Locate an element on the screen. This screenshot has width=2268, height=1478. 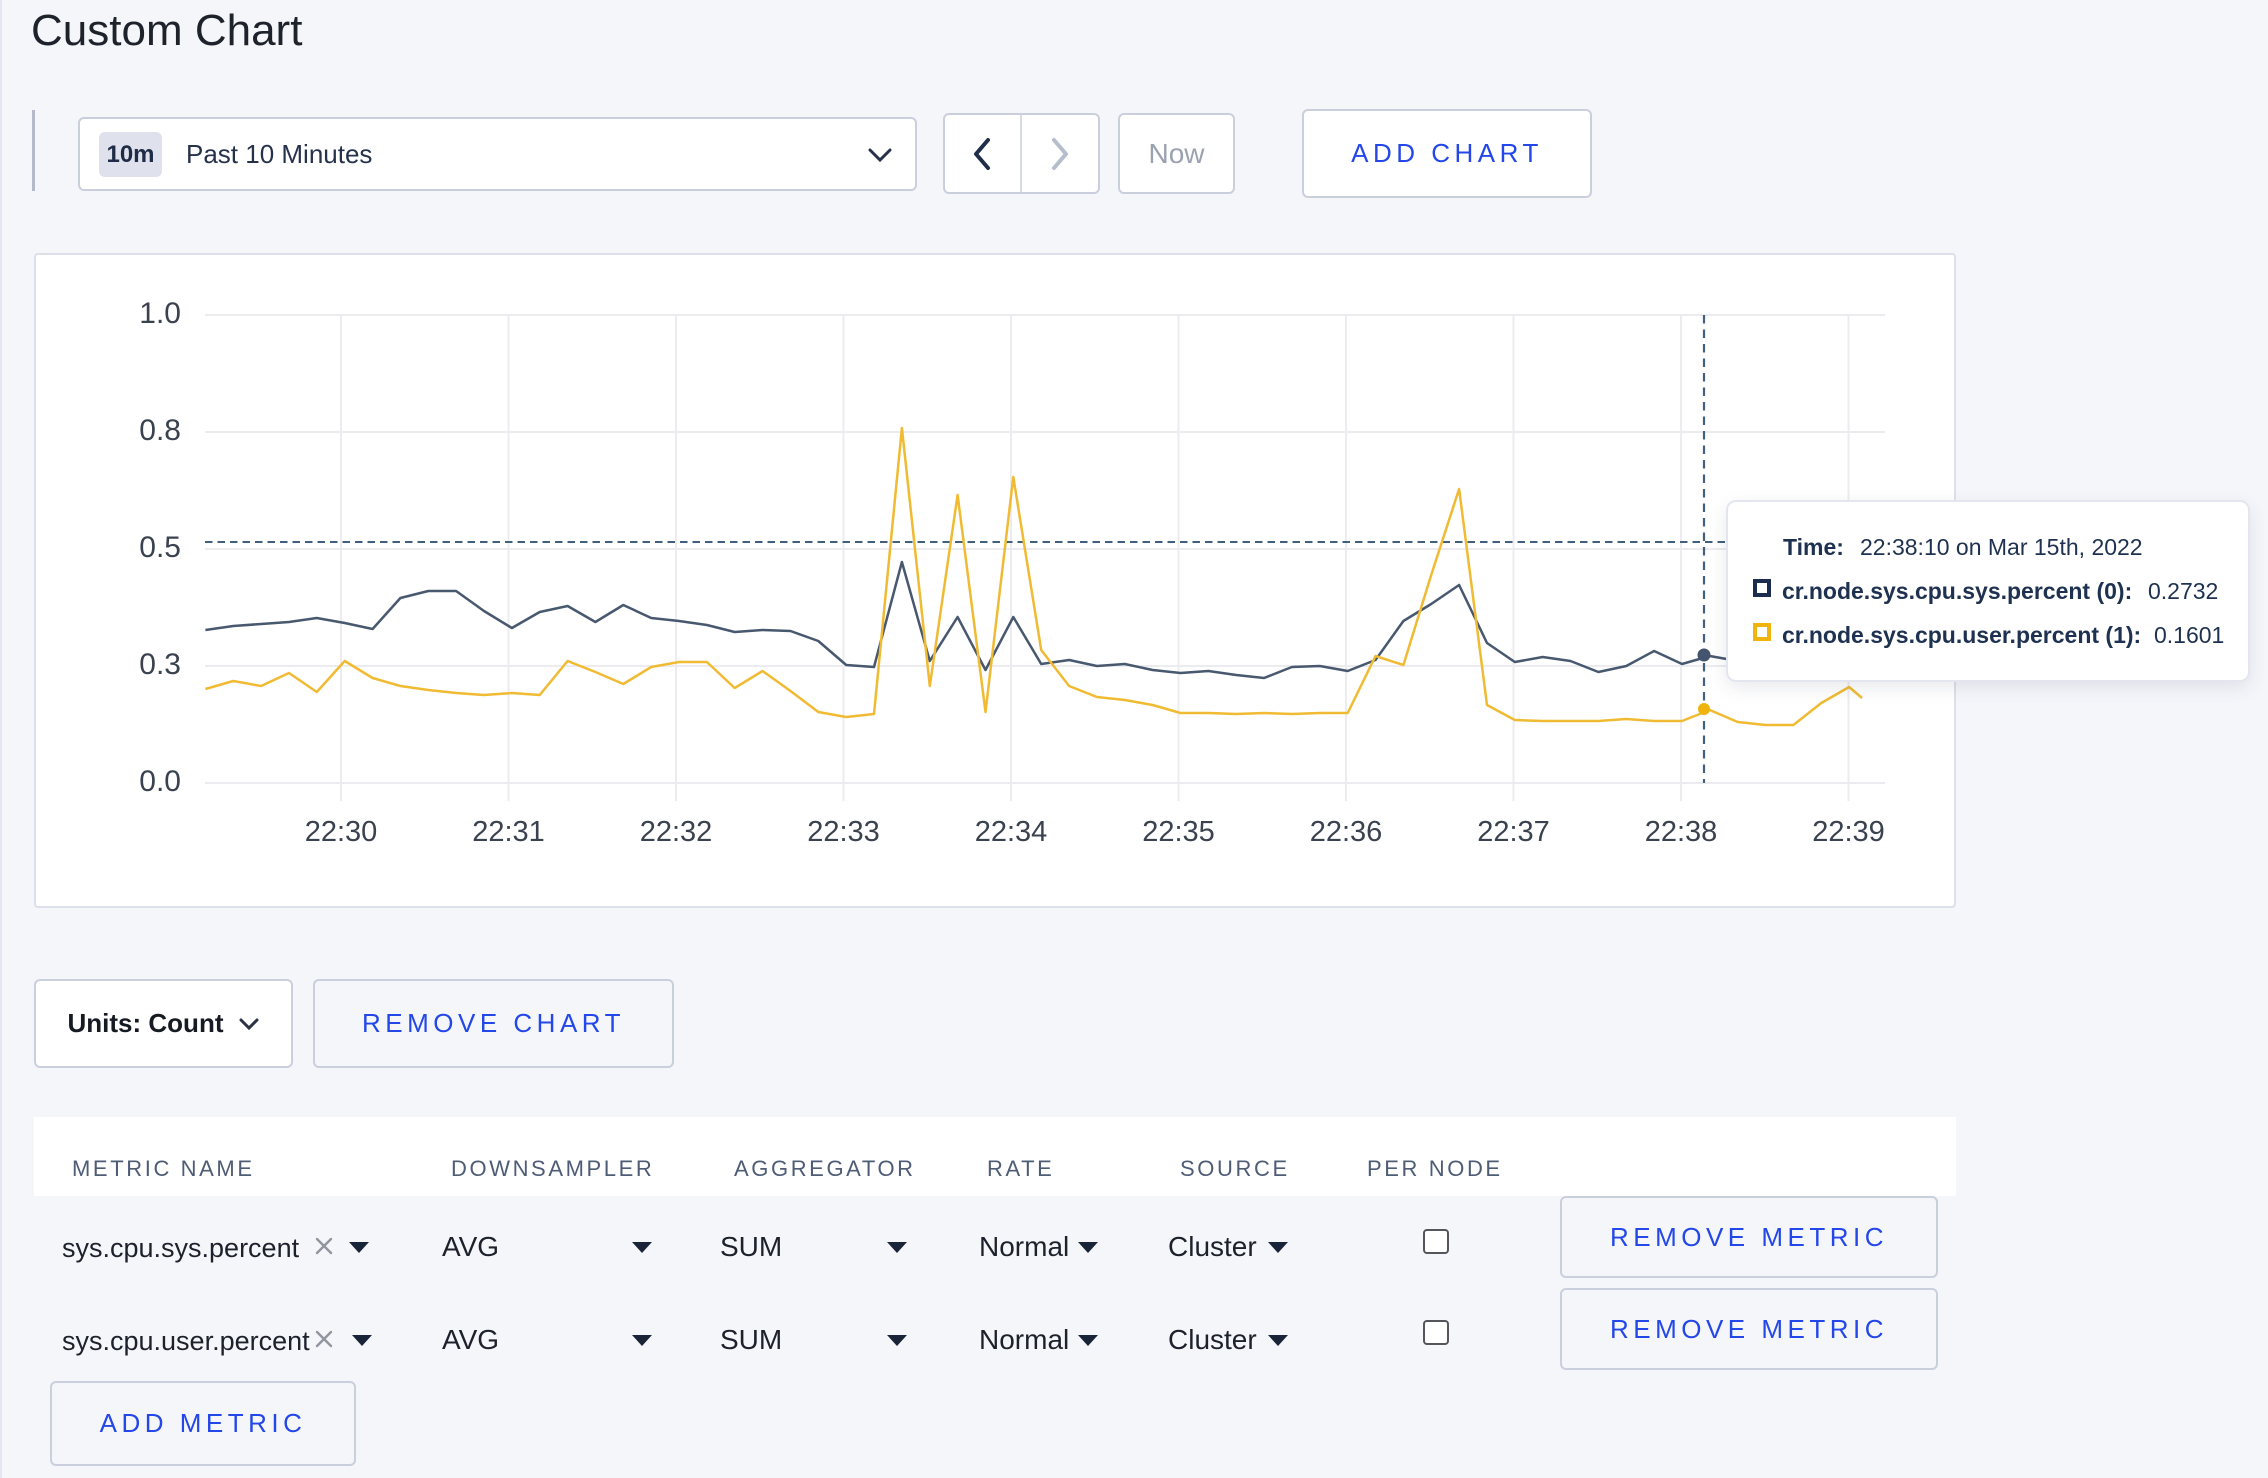
svg-text: 22:33 is located at coordinates (843, 832).